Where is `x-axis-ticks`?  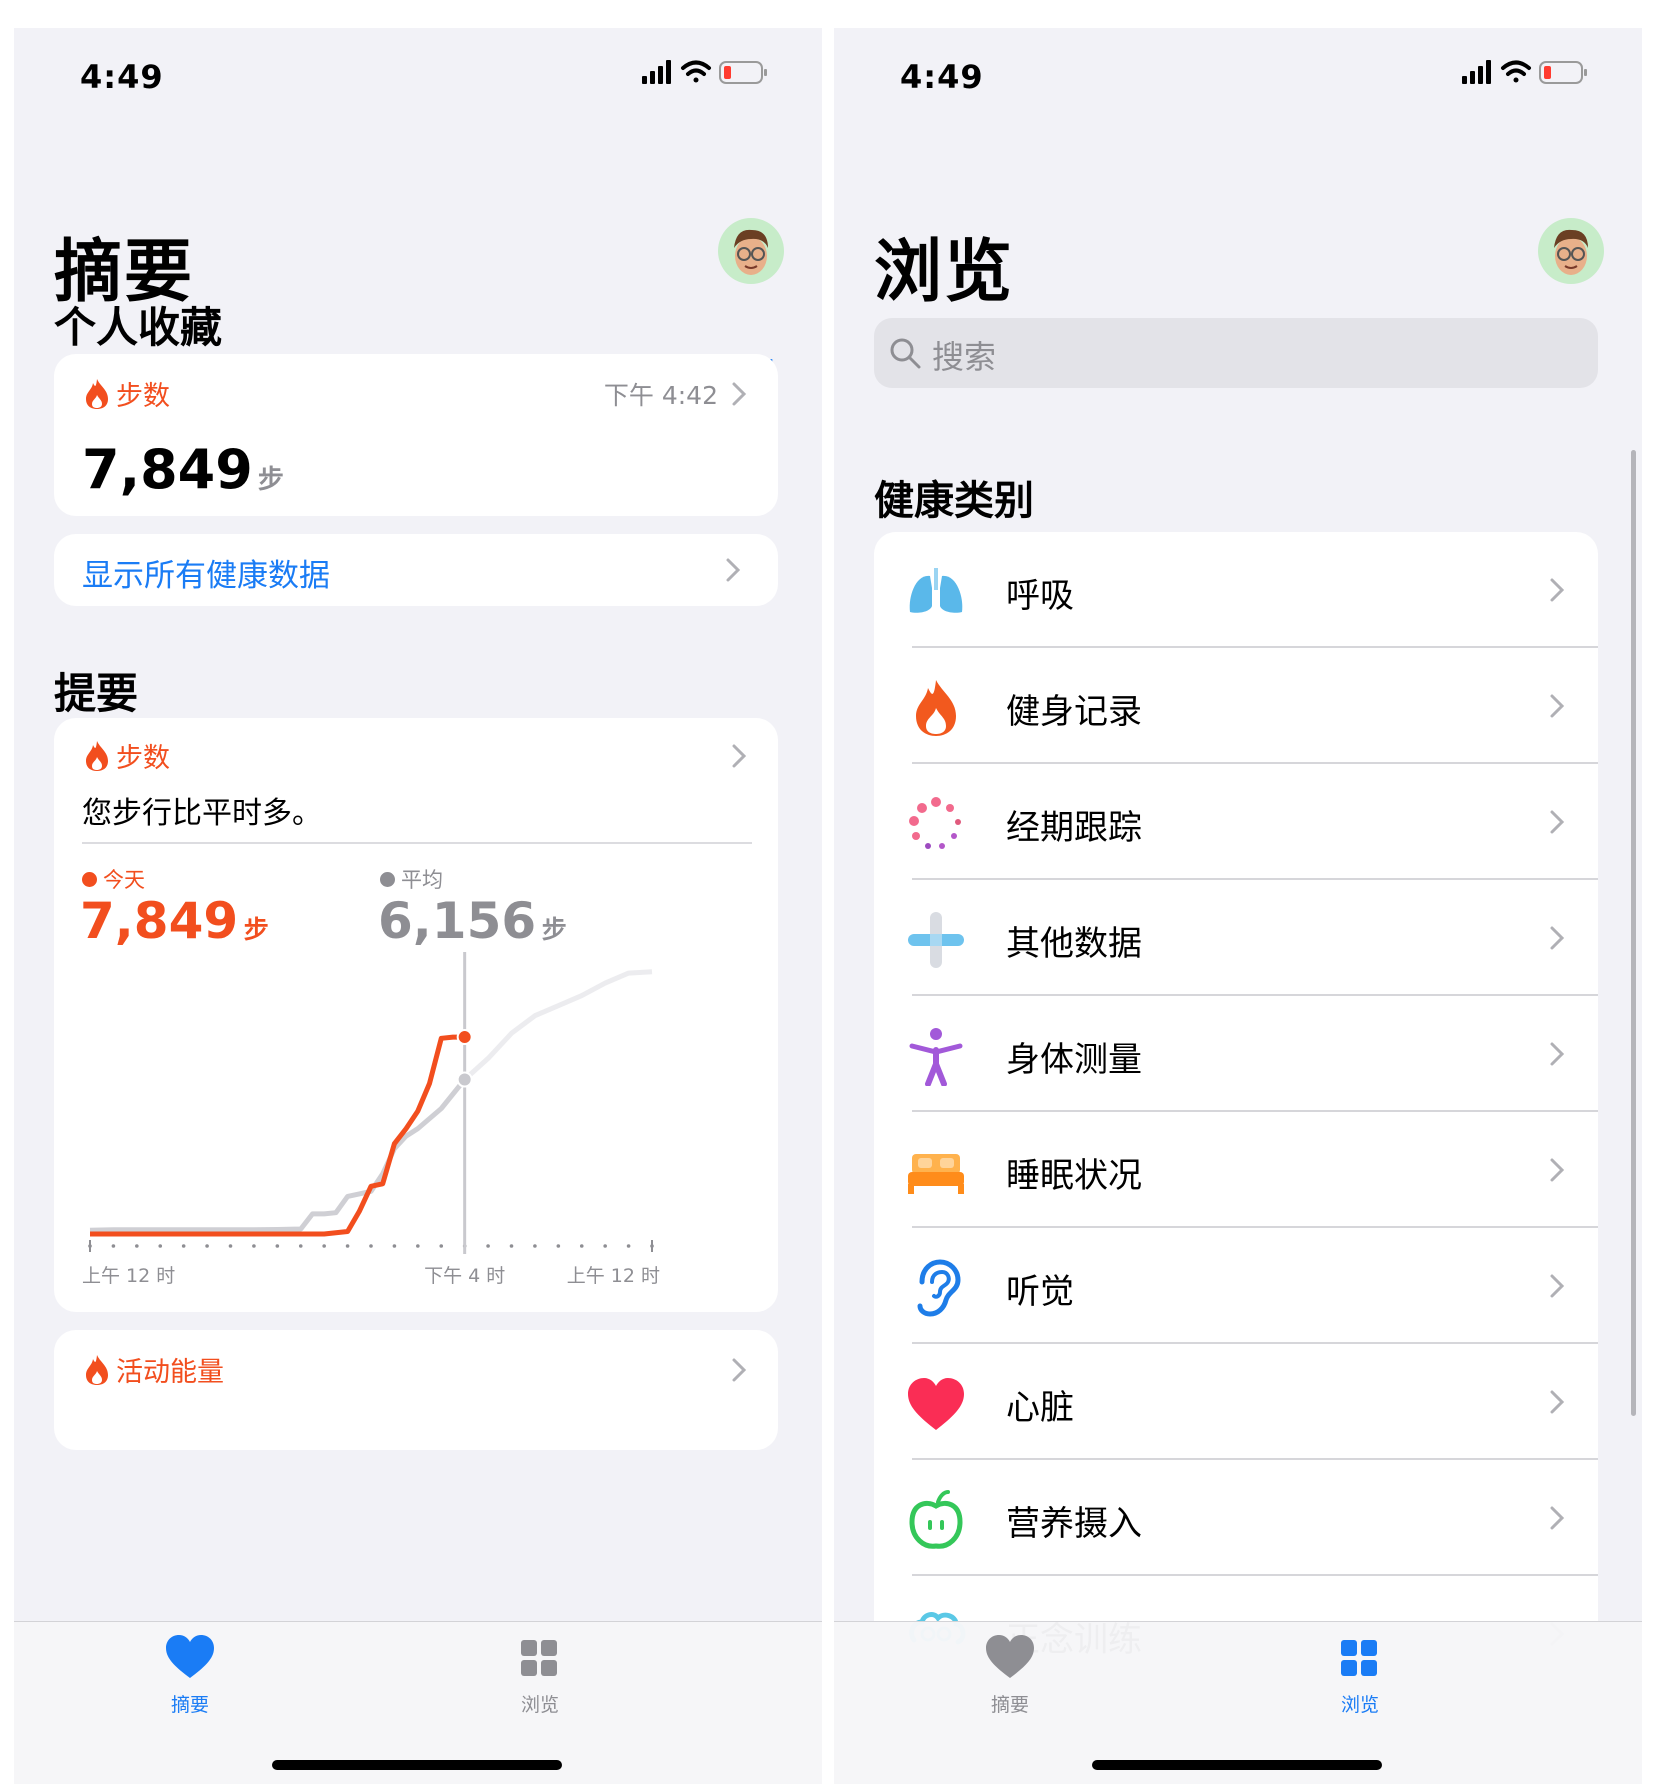 x-axis-ticks is located at coordinates (371, 1246).